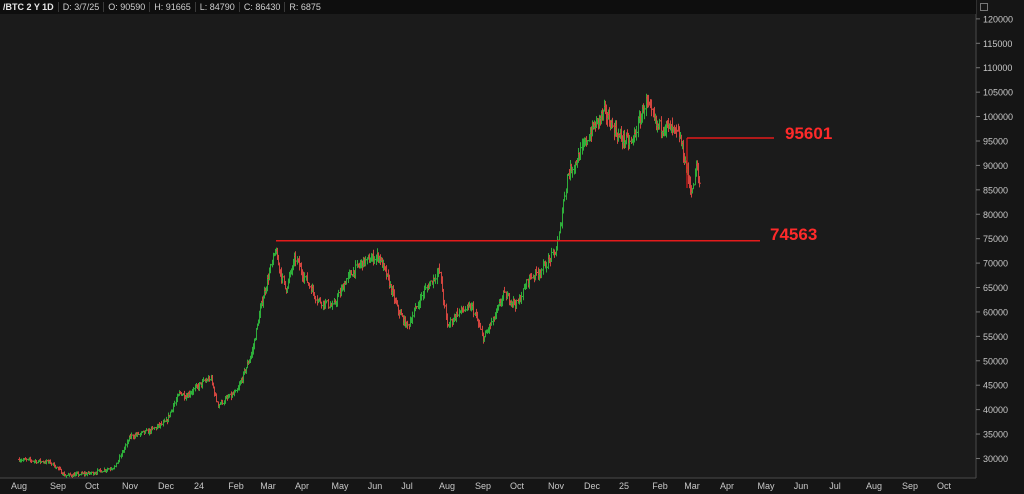 This screenshot has width=1024, height=494. What do you see at coordinates (995, 435) in the screenshot?
I see `y-tick-label: 35000` at bounding box center [995, 435].